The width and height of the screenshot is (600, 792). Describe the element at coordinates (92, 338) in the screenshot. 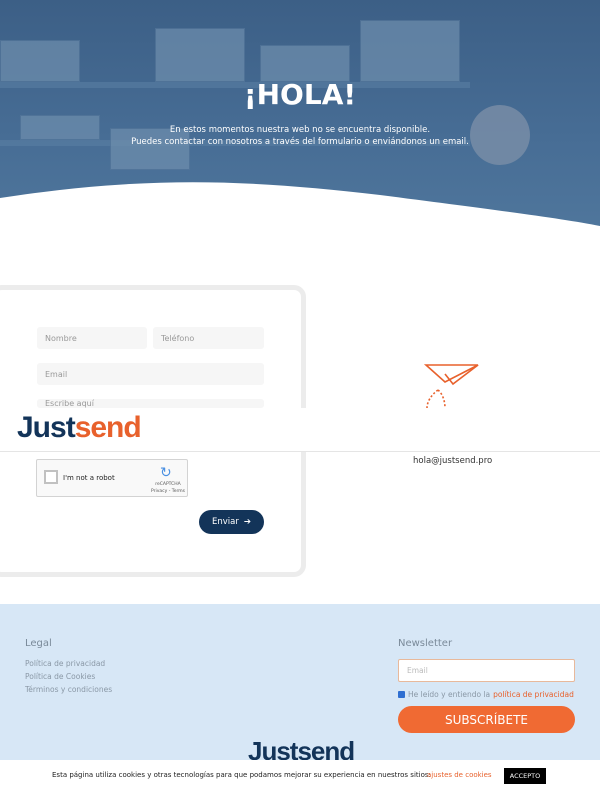

I see `name-input: Nombre` at that location.